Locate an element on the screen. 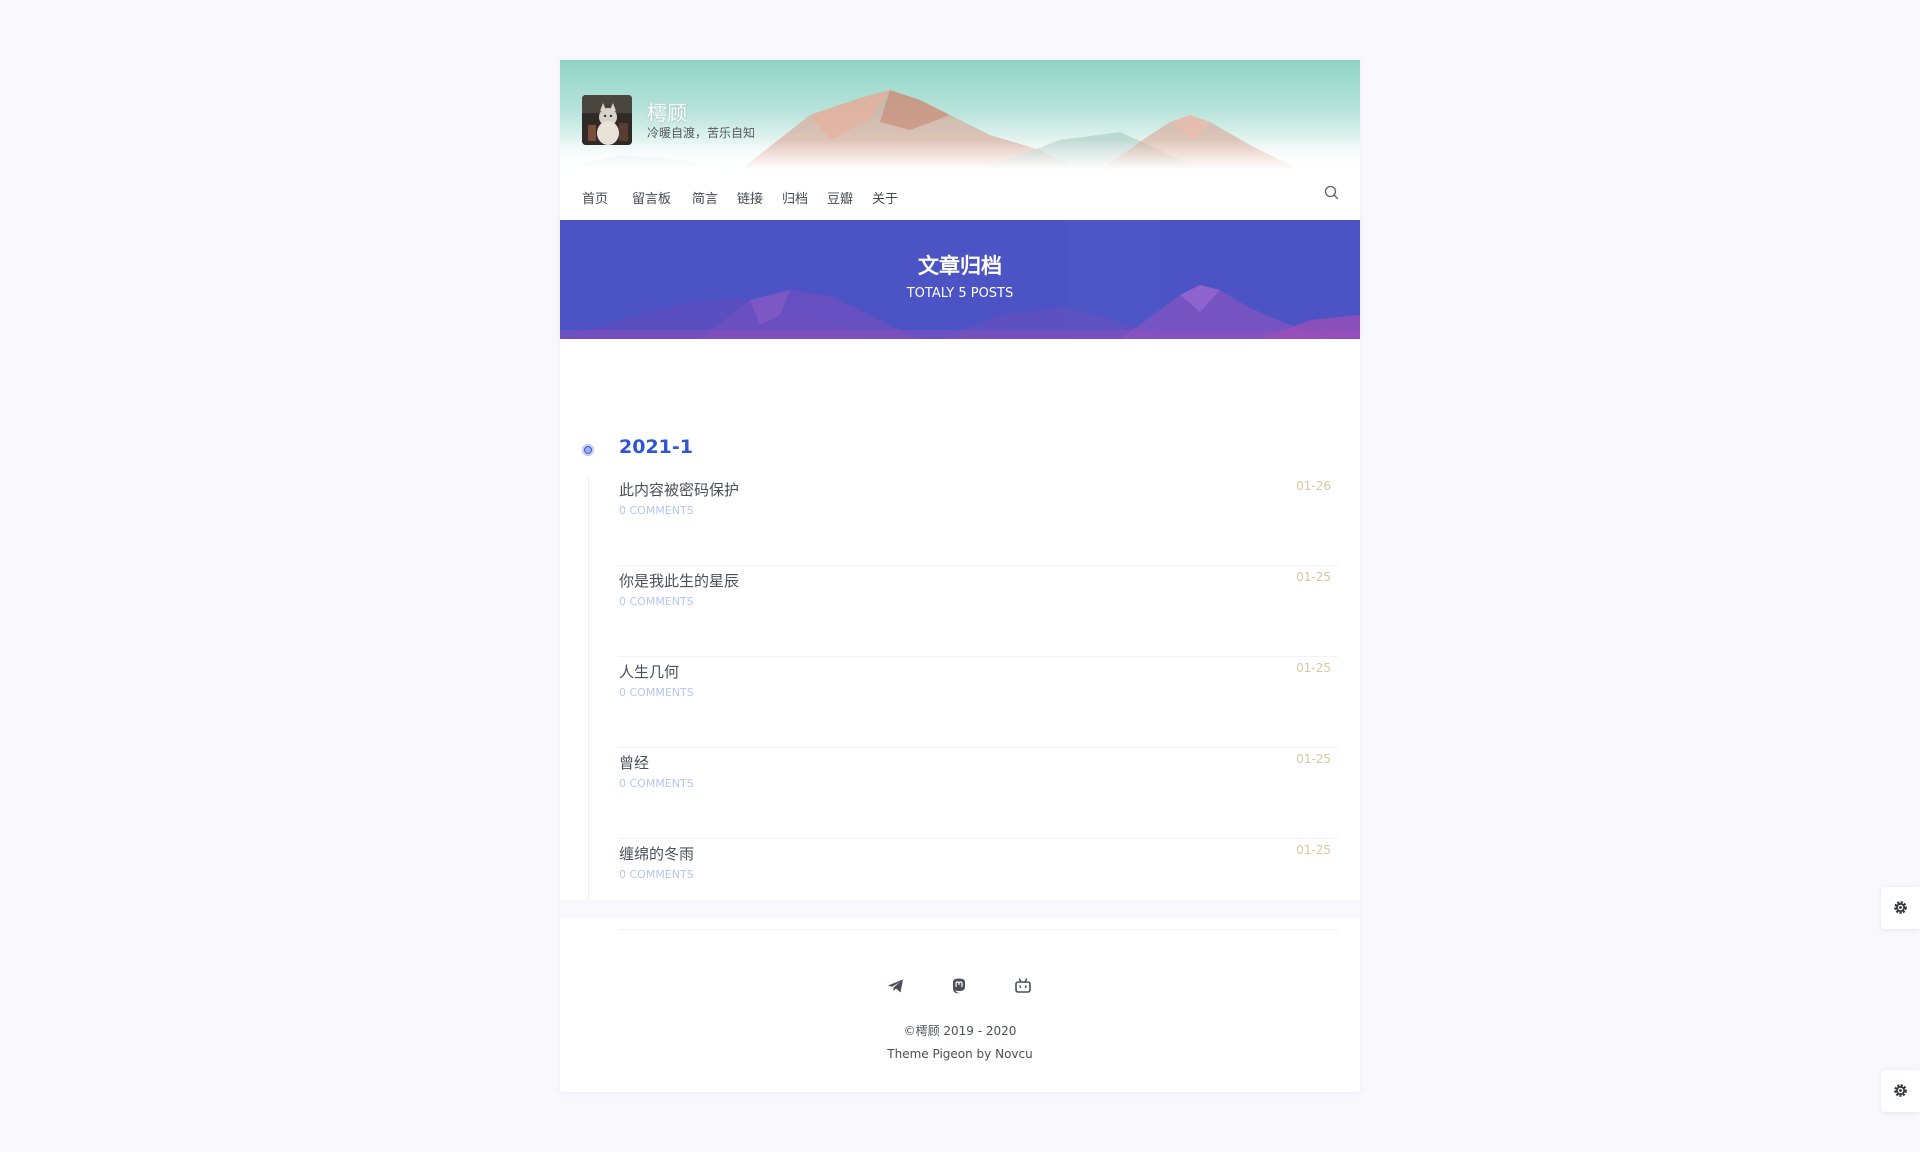  site-subtitle: 冷暖自渡，苦乐自知 is located at coordinates (701, 133).